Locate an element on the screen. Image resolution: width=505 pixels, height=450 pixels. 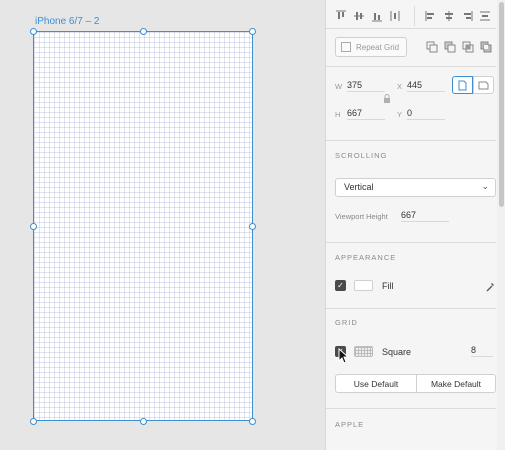
fill-color-swatch is located at coordinates (363, 285).